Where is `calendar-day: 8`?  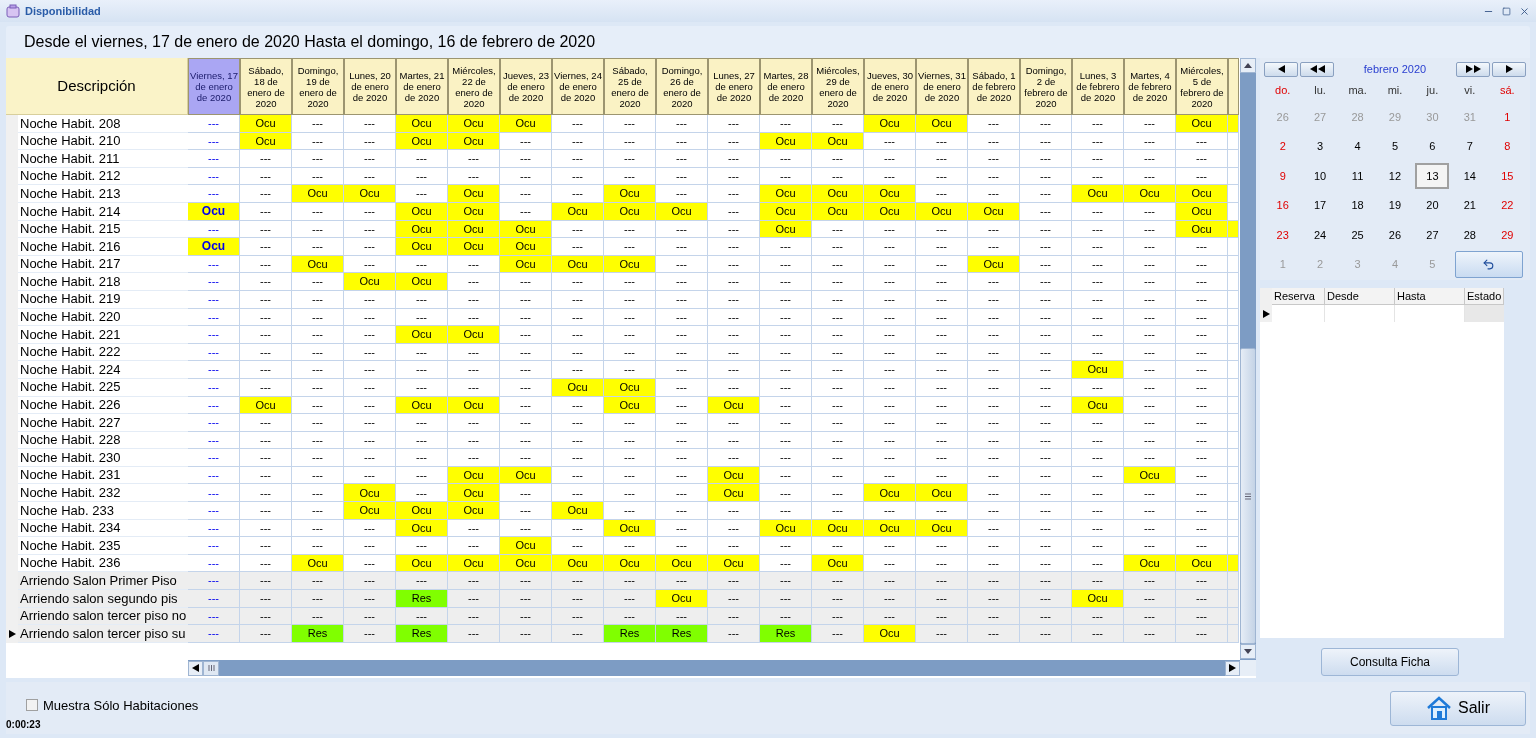
calendar-day: 8 is located at coordinates (1507, 146).